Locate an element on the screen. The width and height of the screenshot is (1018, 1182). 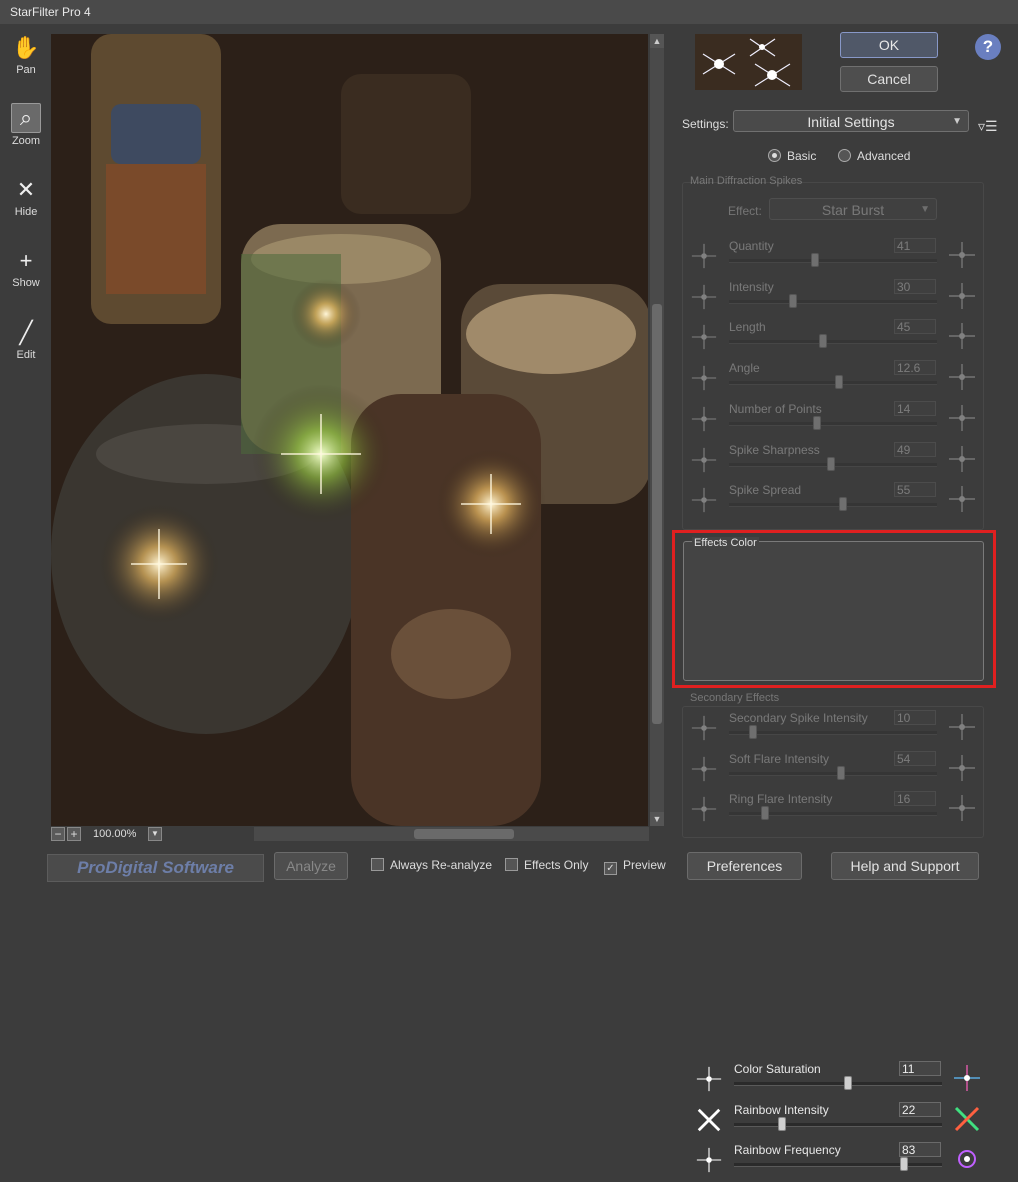
settings-menu-icon: ▿☰ is located at coordinates (988, 126).